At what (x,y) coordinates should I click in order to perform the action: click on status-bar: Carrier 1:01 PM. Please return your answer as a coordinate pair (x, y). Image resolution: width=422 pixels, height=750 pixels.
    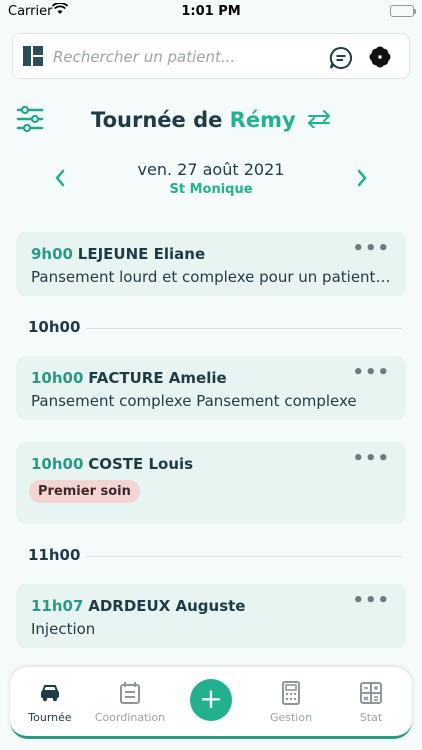
    Looking at the image, I should click on (211, 12).